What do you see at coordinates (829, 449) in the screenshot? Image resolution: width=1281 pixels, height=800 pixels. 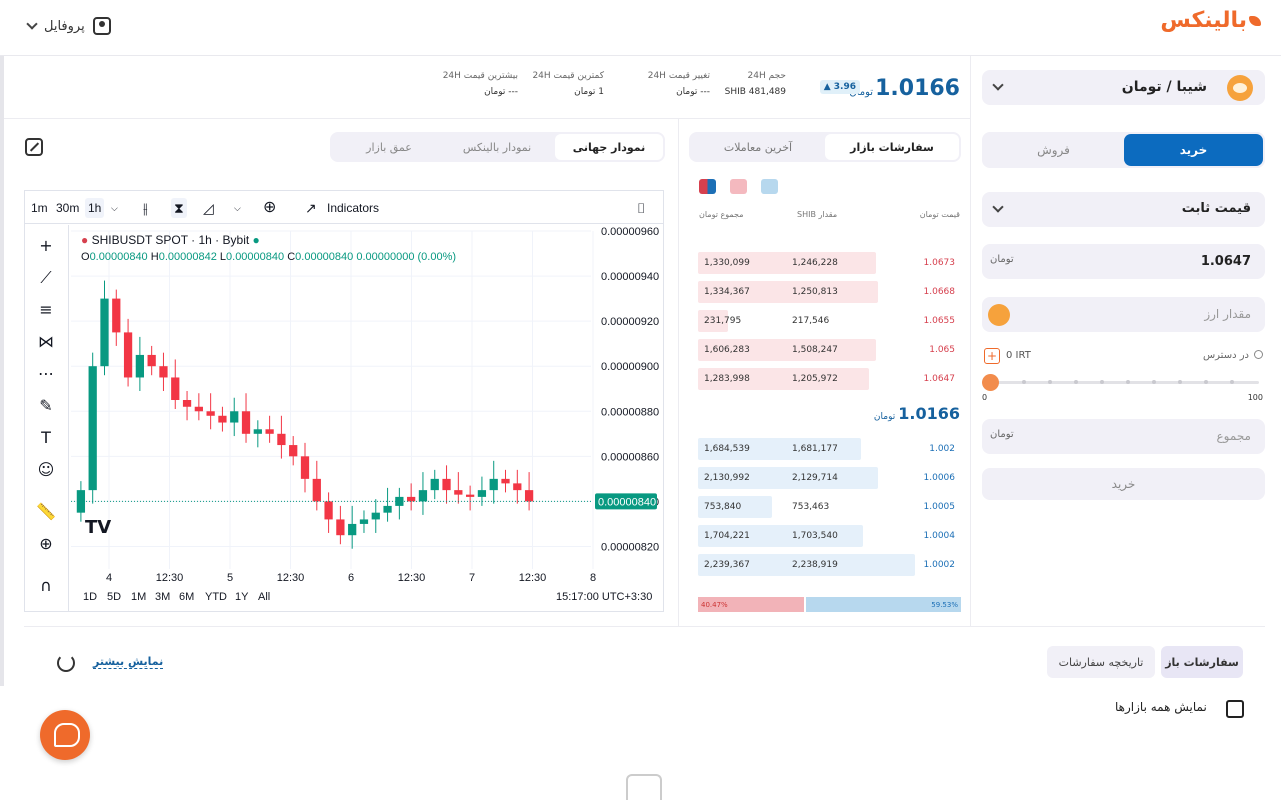 I see `bid-row: 1,684,539 1,681,177 1.002` at bounding box center [829, 449].